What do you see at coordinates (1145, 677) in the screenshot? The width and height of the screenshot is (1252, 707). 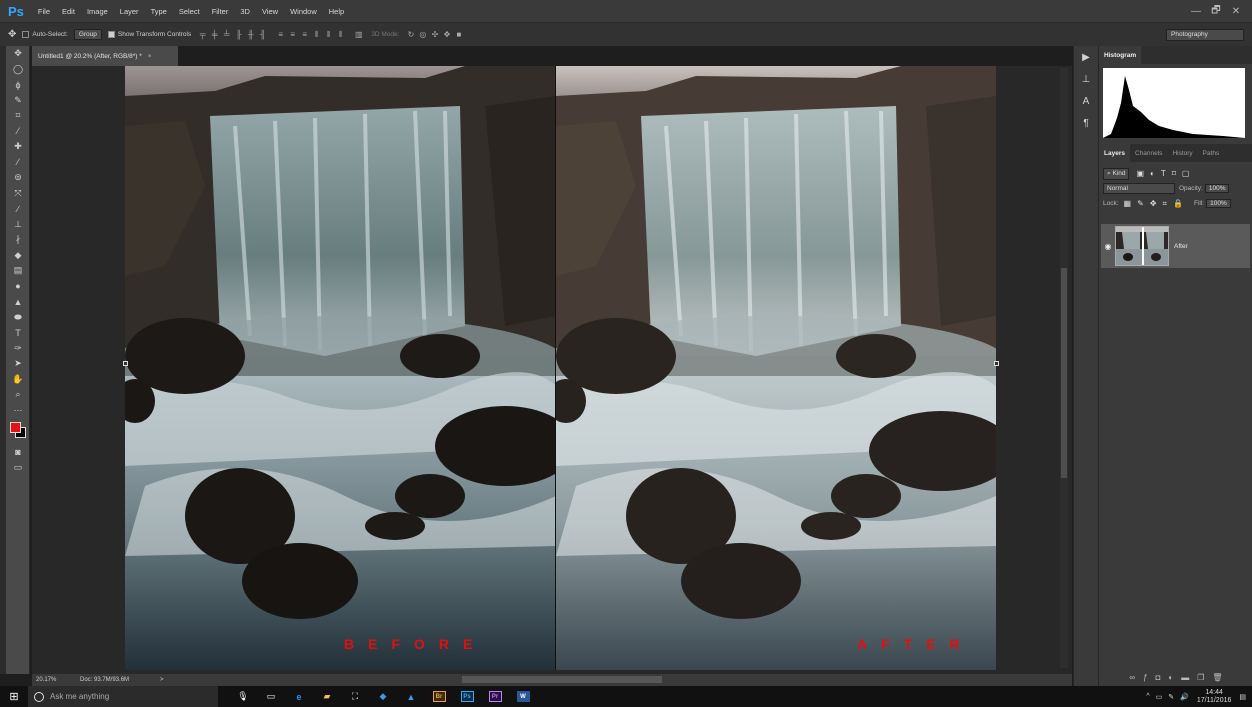 I see `layer-style-icon: ƒ` at bounding box center [1145, 677].